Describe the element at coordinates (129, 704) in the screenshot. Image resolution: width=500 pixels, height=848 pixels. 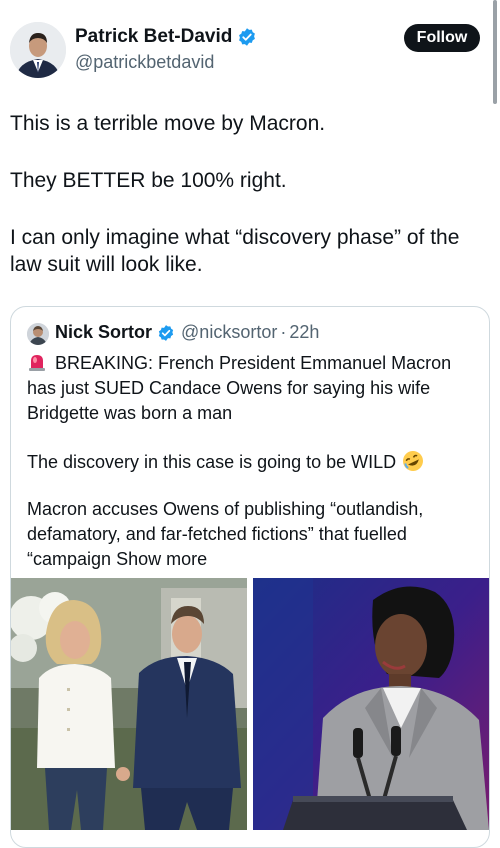
I see `quoted-photo-couple` at that location.